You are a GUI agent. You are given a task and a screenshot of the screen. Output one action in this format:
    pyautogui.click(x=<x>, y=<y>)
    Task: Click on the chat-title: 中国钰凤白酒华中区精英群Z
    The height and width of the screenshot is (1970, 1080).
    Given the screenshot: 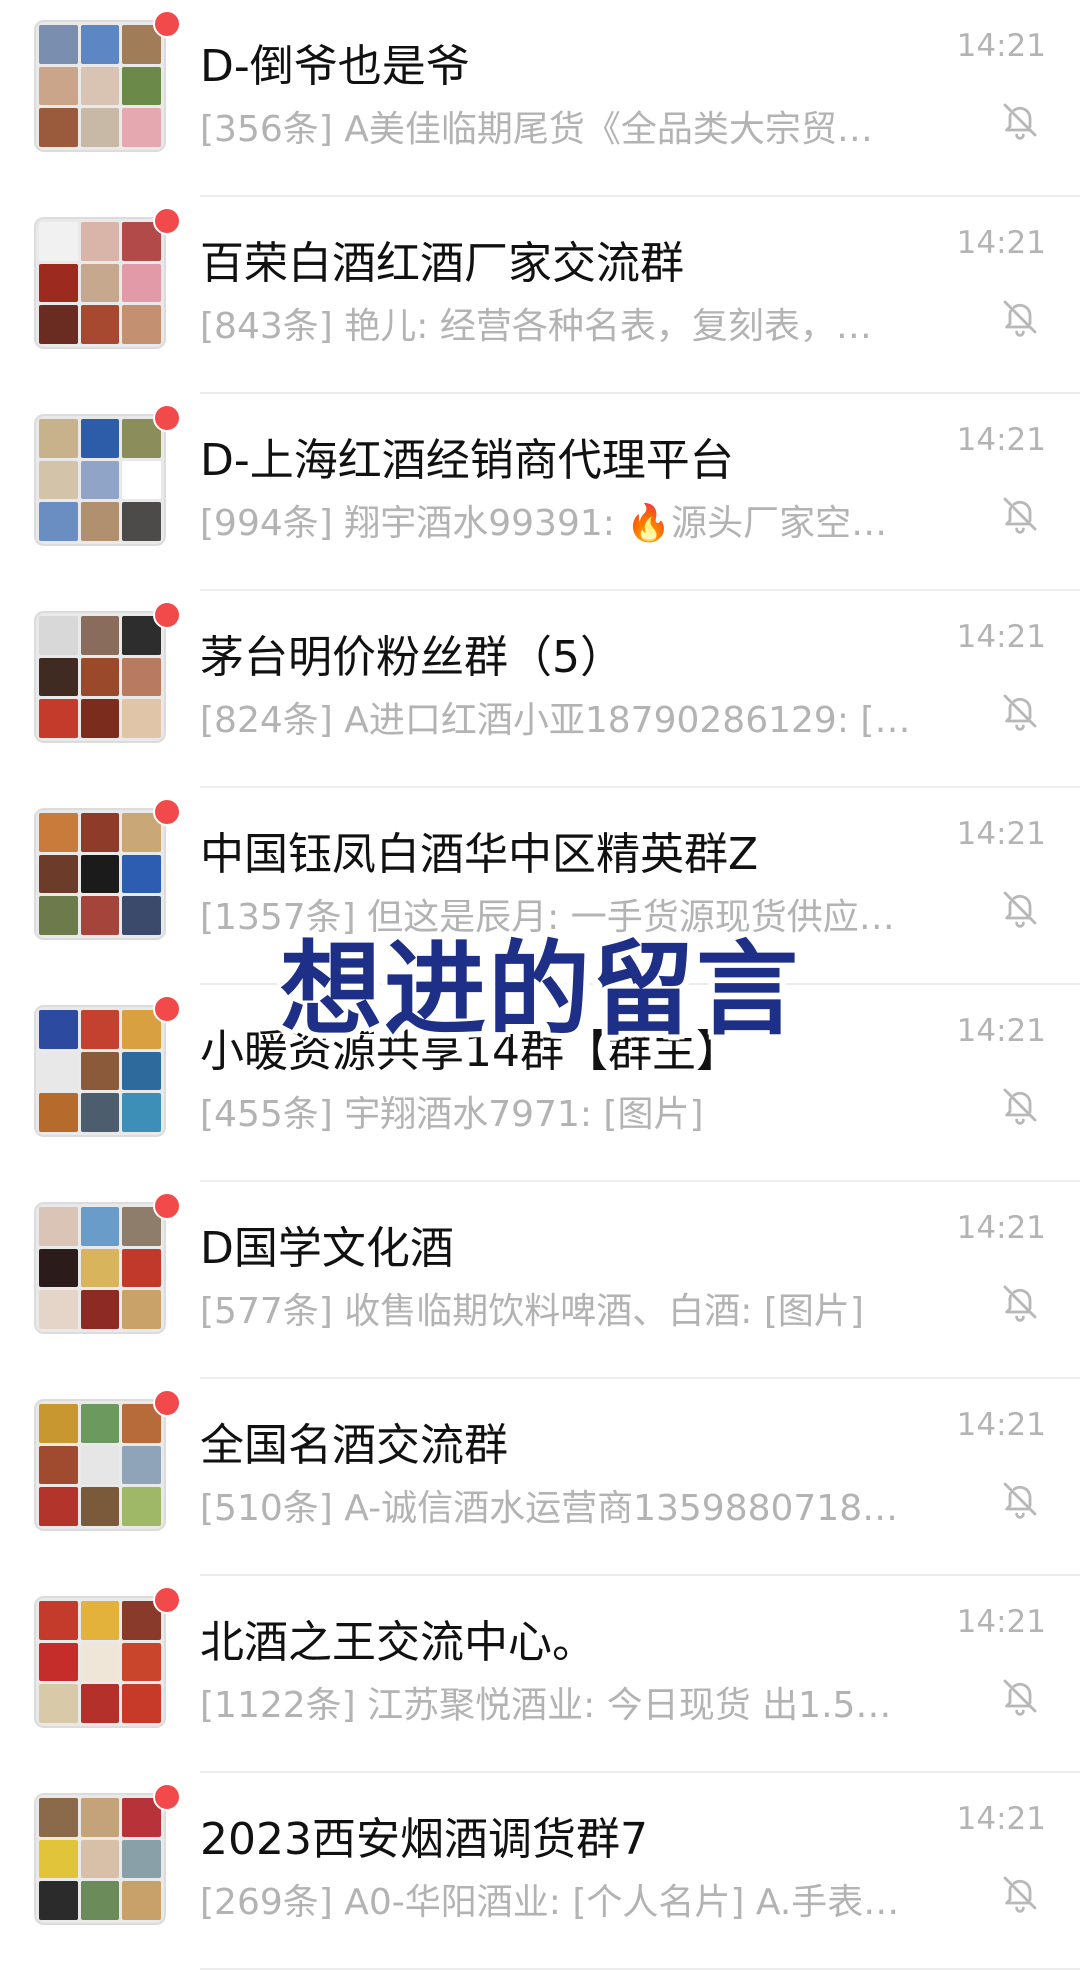 What is the action you would take?
    pyautogui.click(x=479, y=854)
    